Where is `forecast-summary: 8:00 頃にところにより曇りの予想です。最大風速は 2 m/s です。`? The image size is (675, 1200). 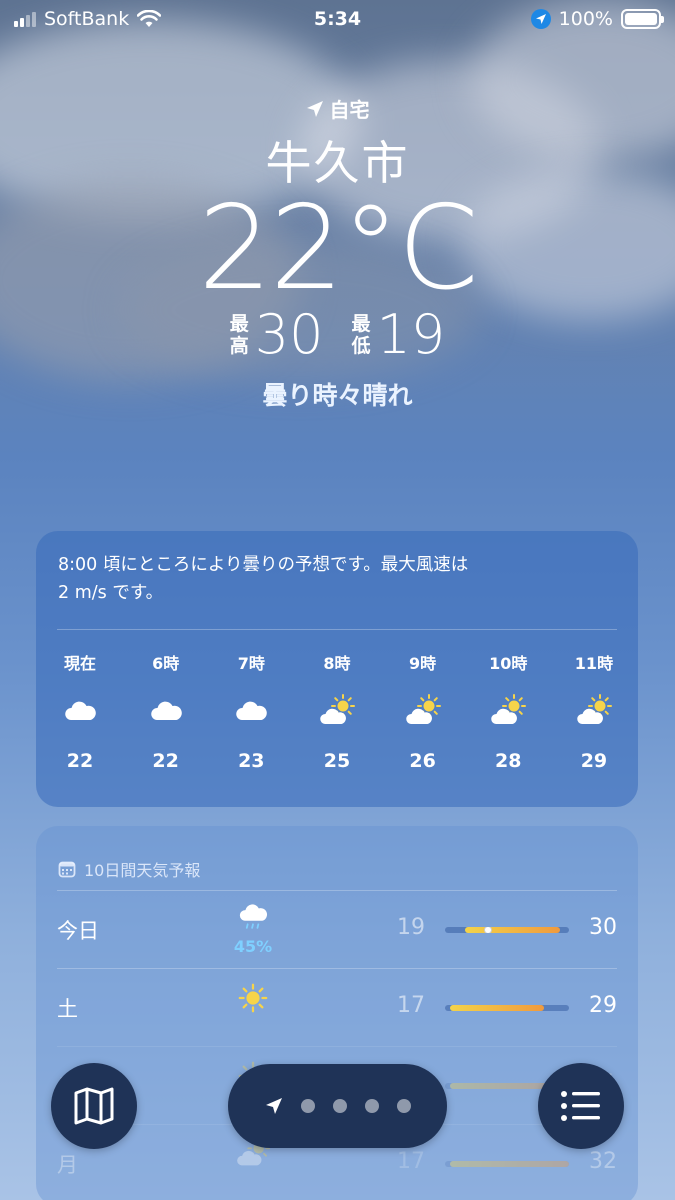 forecast-summary: 8:00 頃にところにより曇りの予想です。最大風速は 2 m/s です。 is located at coordinates (263, 579).